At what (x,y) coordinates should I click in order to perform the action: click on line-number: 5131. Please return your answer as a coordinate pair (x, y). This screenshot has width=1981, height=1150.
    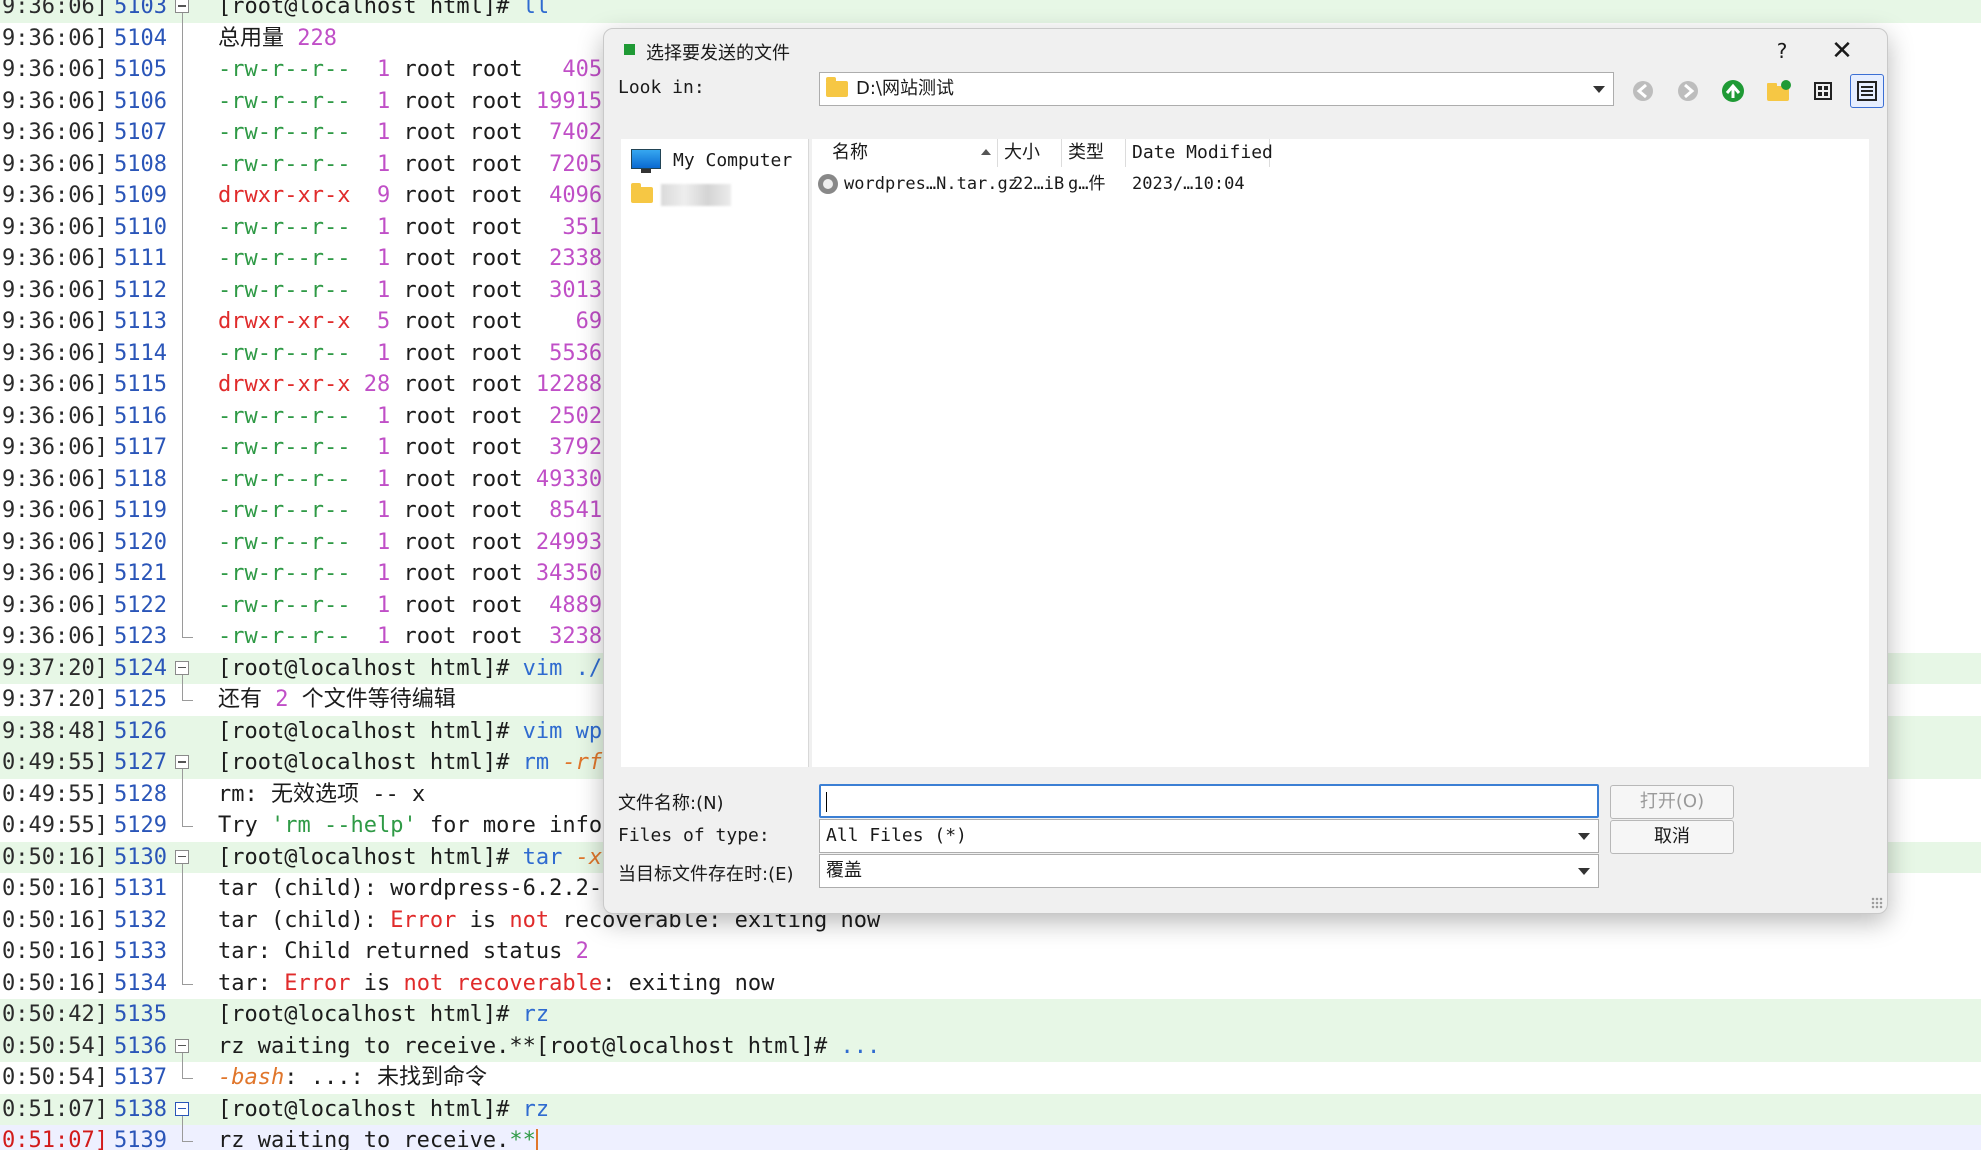
    Looking at the image, I should click on (140, 888).